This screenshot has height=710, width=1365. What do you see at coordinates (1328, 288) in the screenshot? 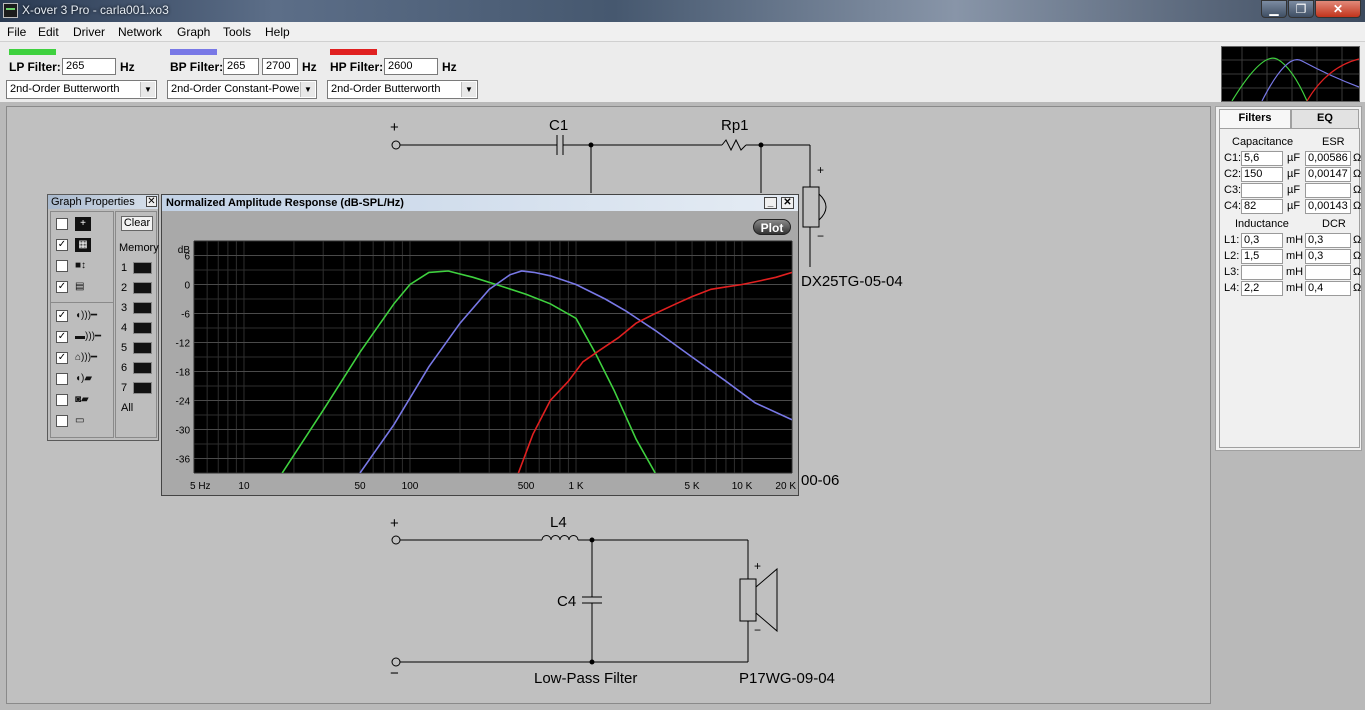
I see `l4-dcr-input: 0,4` at bounding box center [1328, 288].